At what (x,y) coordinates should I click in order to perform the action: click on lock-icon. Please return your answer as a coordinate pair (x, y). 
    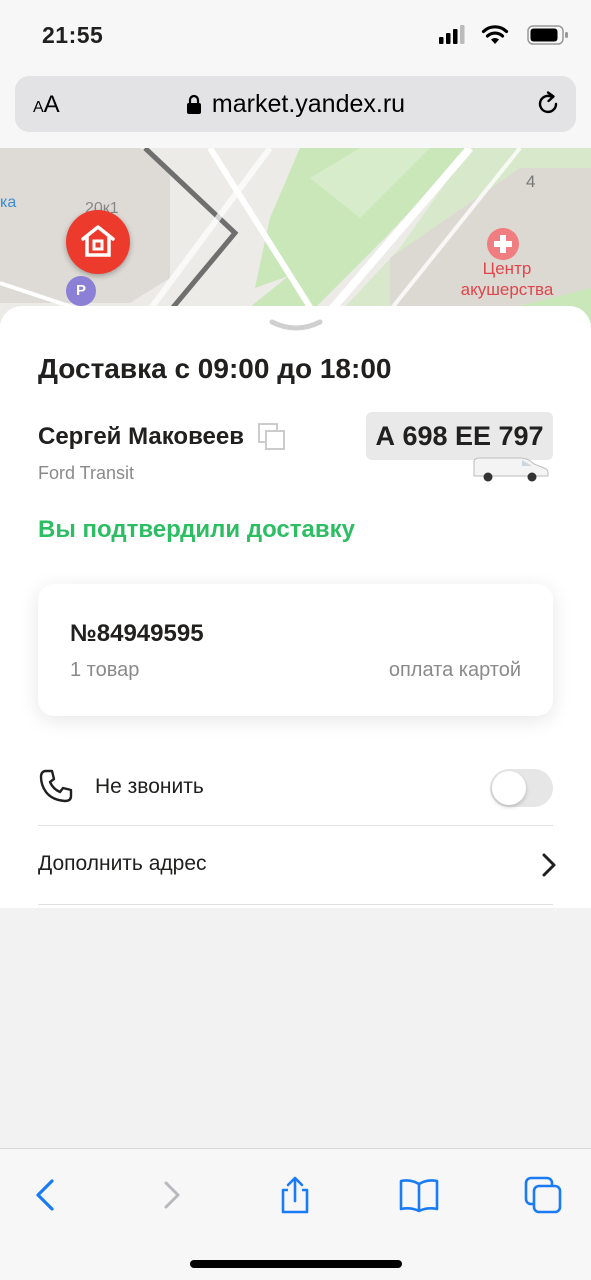
    Looking at the image, I should click on (193, 104).